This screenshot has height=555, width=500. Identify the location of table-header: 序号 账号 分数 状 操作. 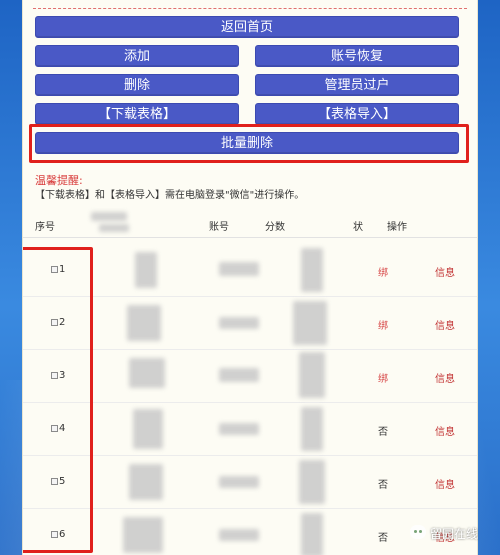
(250, 224).